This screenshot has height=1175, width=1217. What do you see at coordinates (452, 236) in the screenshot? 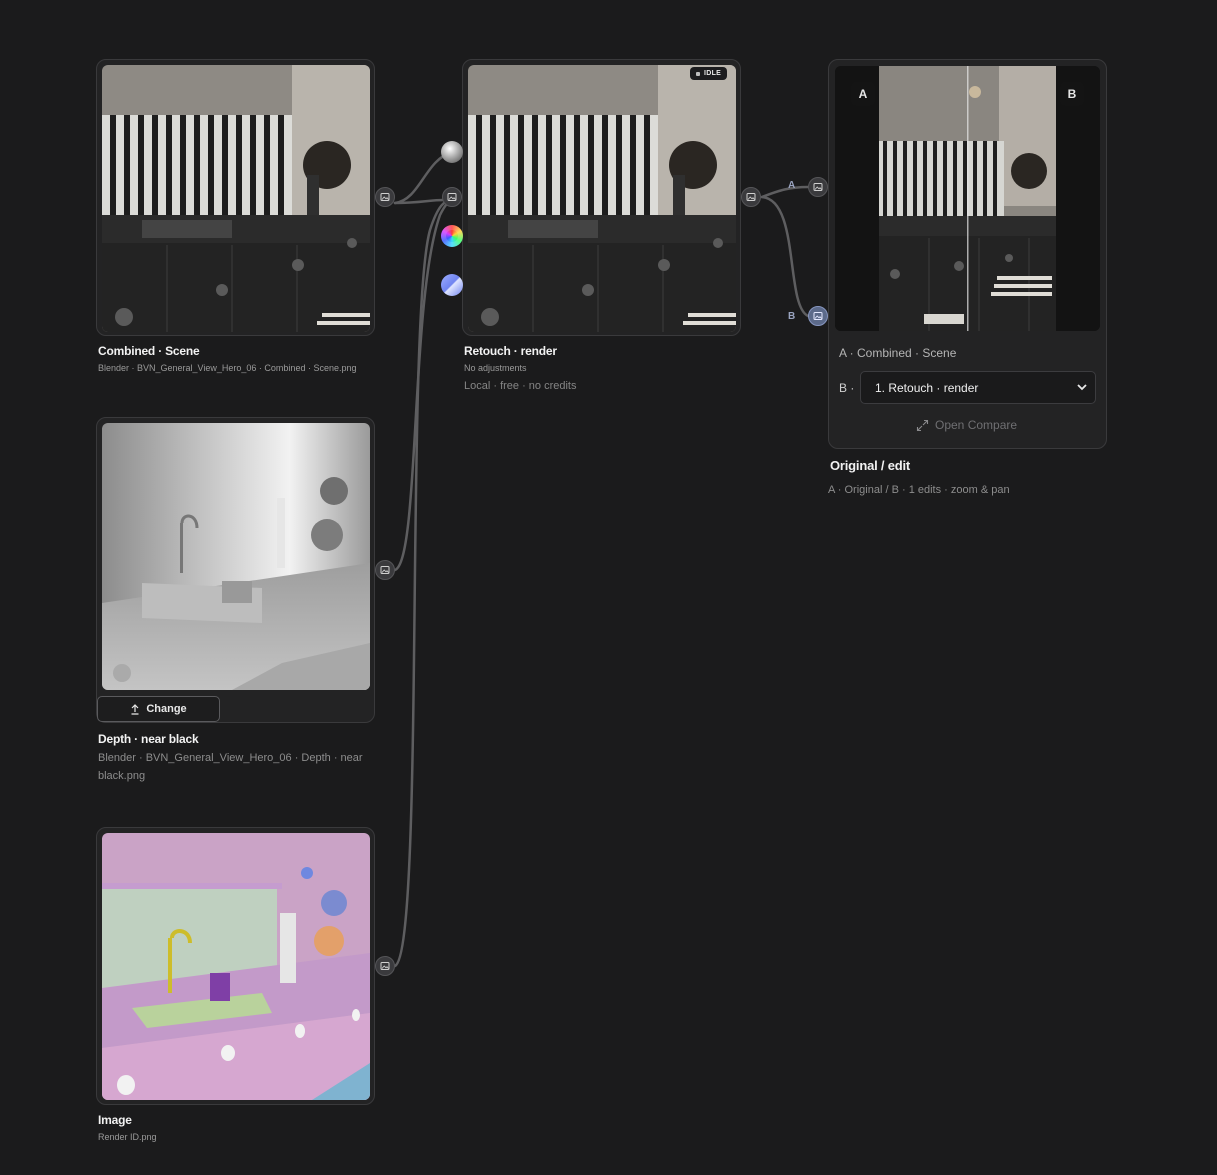
I see `color-wheel-input` at bounding box center [452, 236].